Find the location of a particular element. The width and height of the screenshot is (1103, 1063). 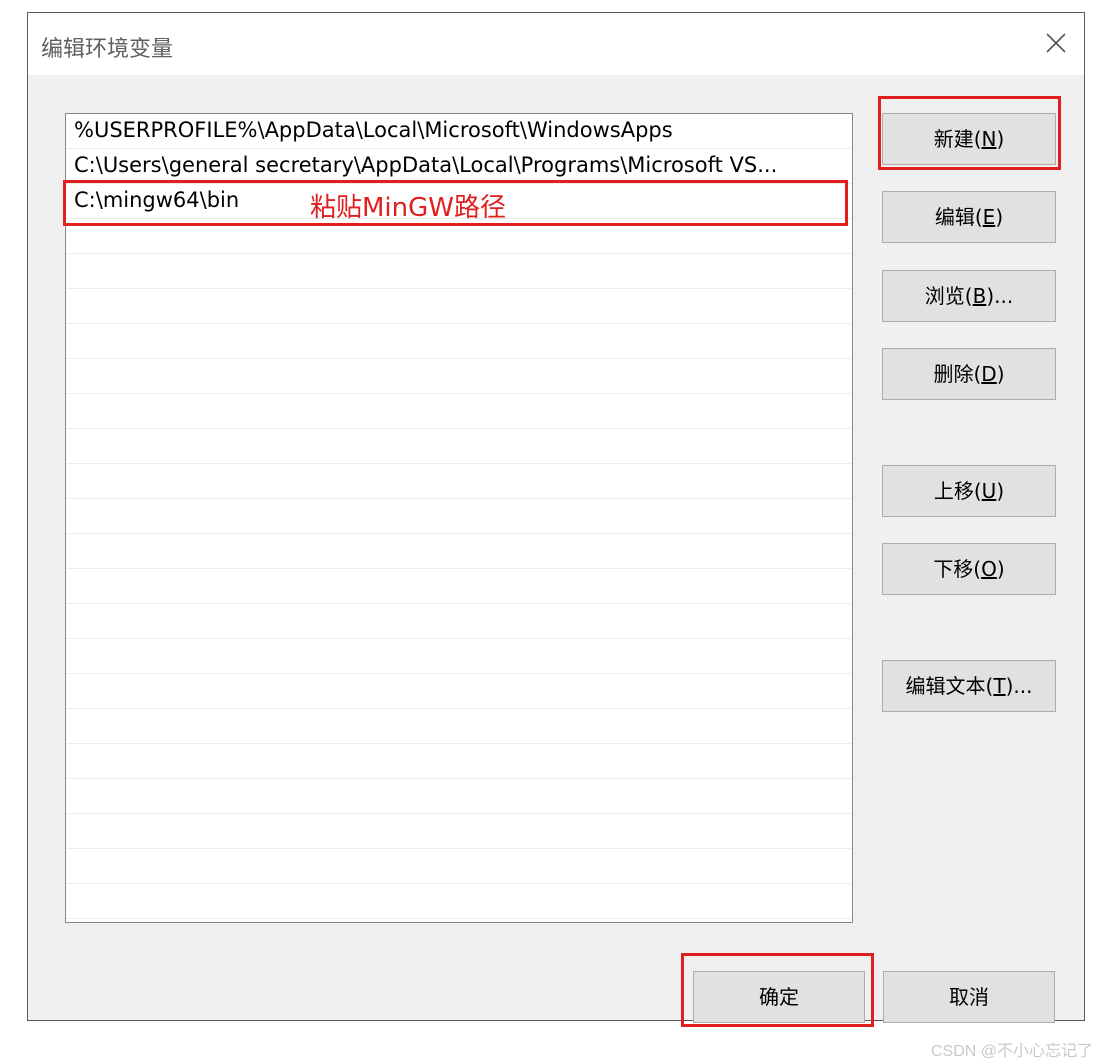

annotation-label: 粘贴MinGW路径 is located at coordinates (408, 208).